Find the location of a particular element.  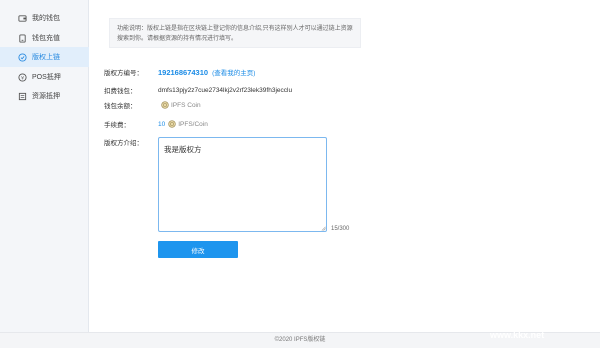

pos-icon: ¥ is located at coordinates (22, 77).